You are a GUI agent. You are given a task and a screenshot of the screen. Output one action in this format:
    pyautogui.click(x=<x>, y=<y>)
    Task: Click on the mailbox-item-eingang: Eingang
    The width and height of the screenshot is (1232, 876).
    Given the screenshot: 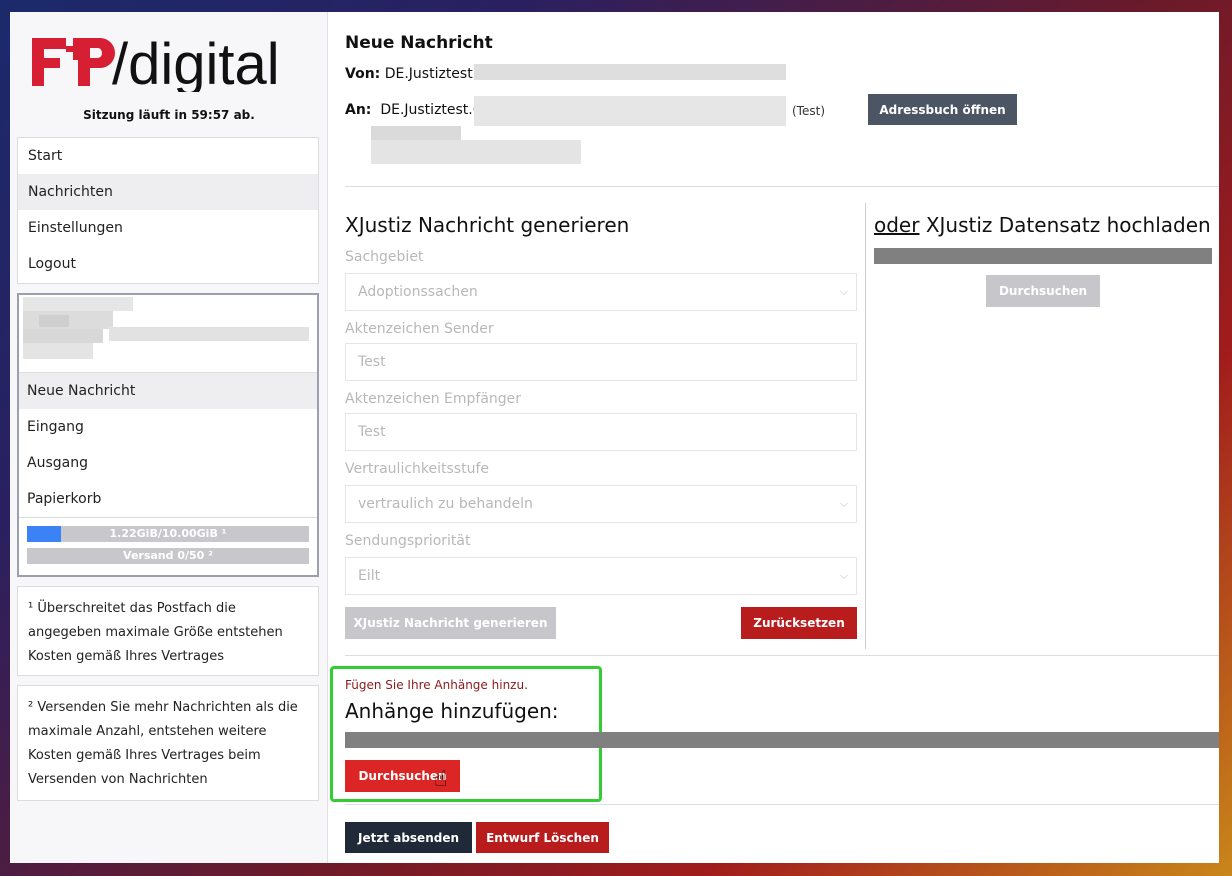 What is the action you would take?
    pyautogui.click(x=168, y=427)
    